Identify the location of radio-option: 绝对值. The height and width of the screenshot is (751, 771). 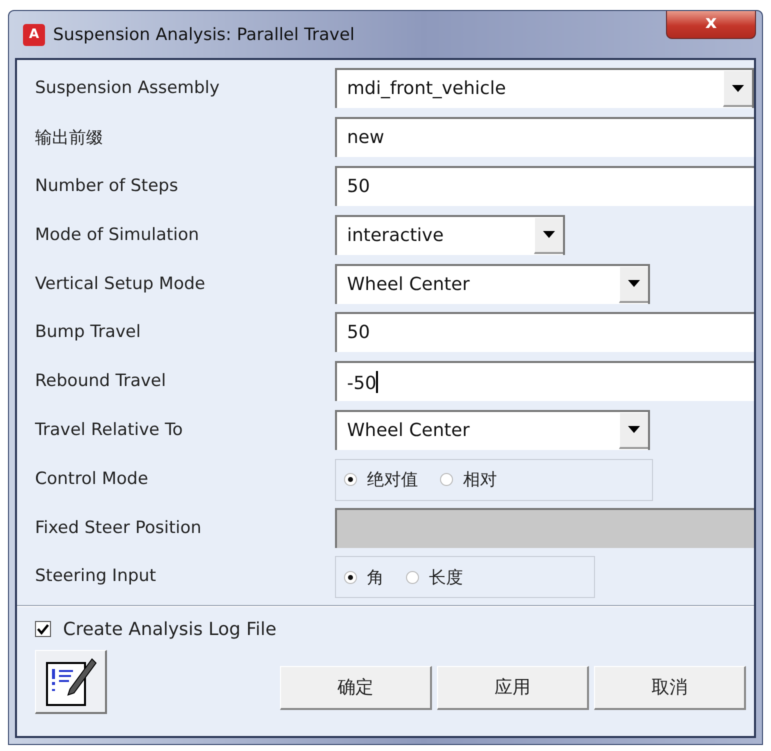
(381, 480).